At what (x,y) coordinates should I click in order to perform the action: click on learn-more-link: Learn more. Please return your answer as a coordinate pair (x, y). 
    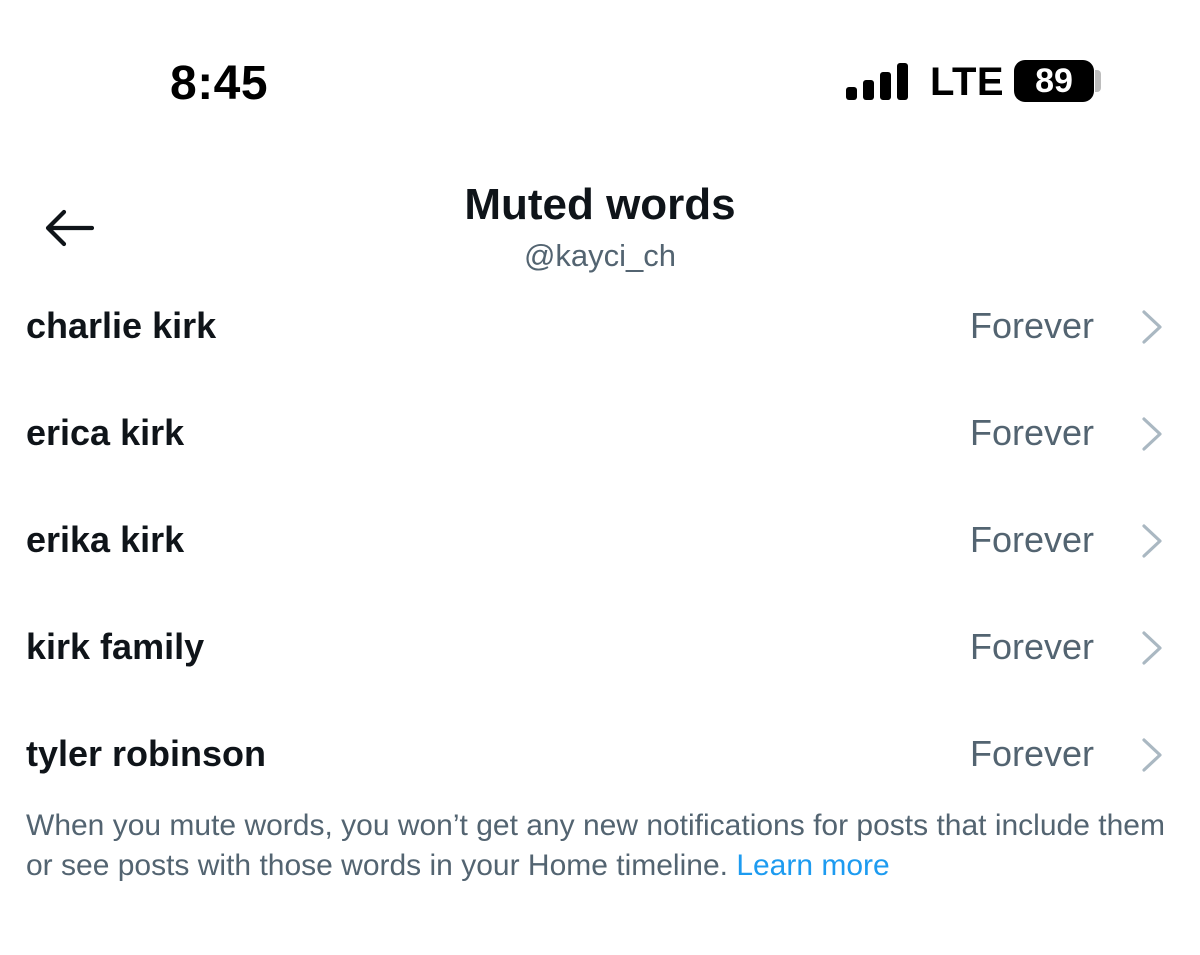
    Looking at the image, I should click on (812, 865).